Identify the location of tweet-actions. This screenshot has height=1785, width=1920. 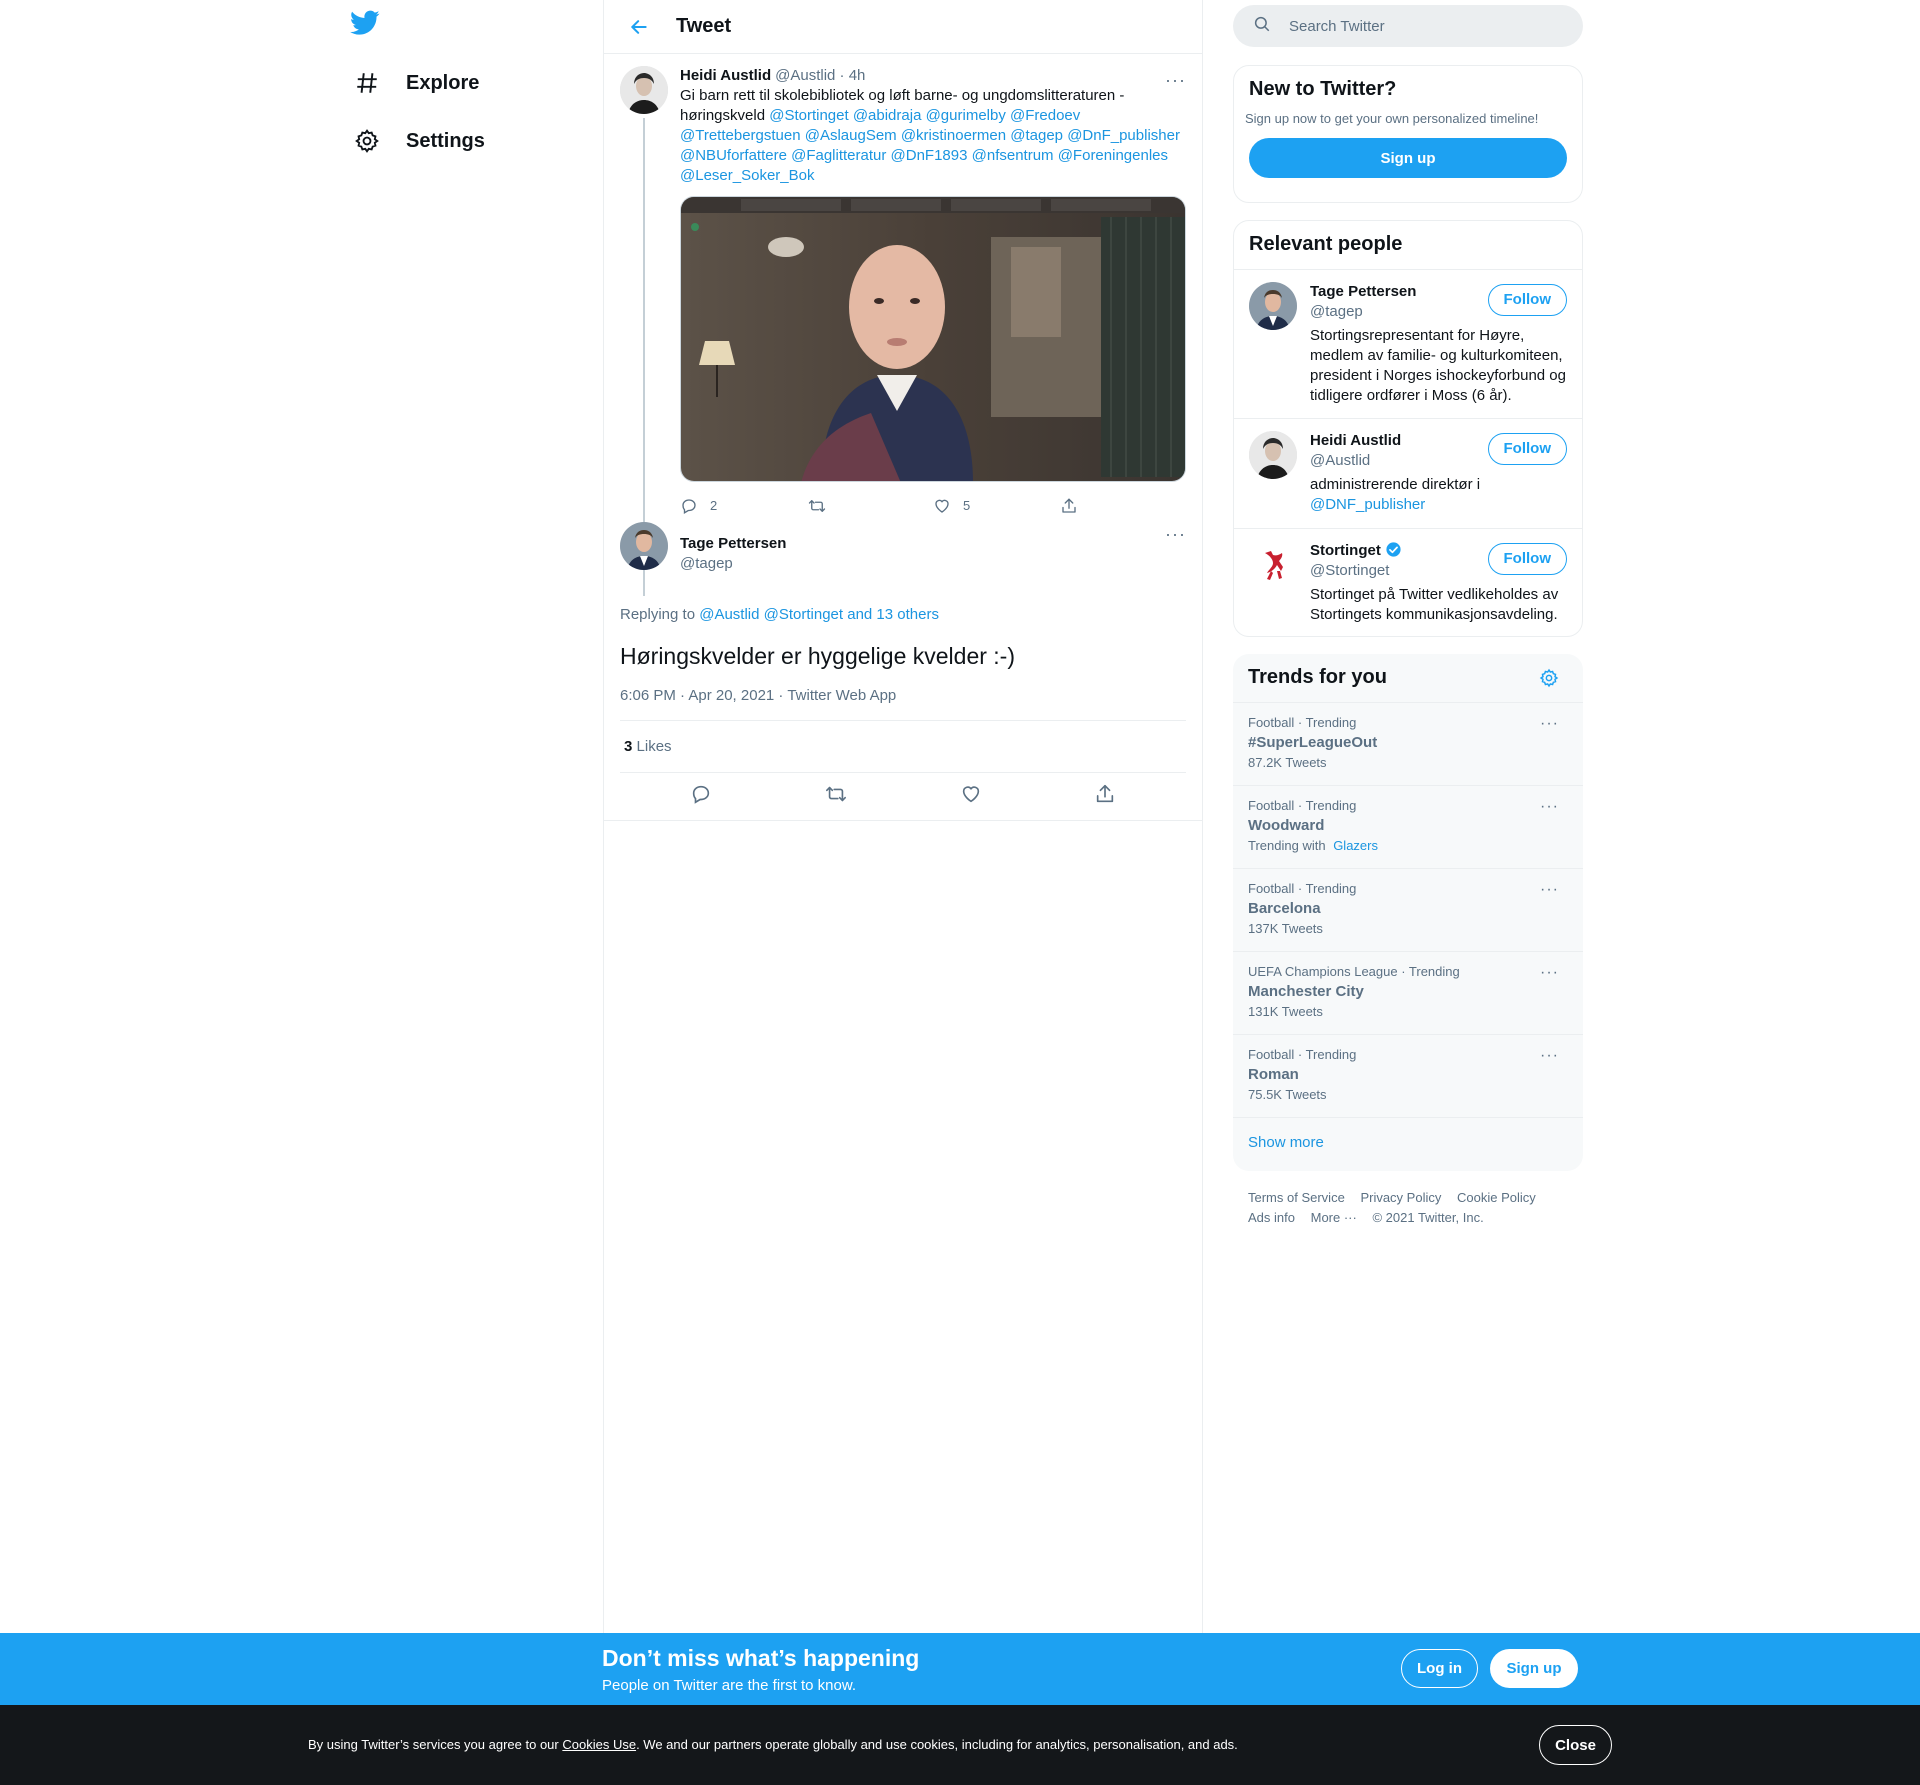
(903, 797).